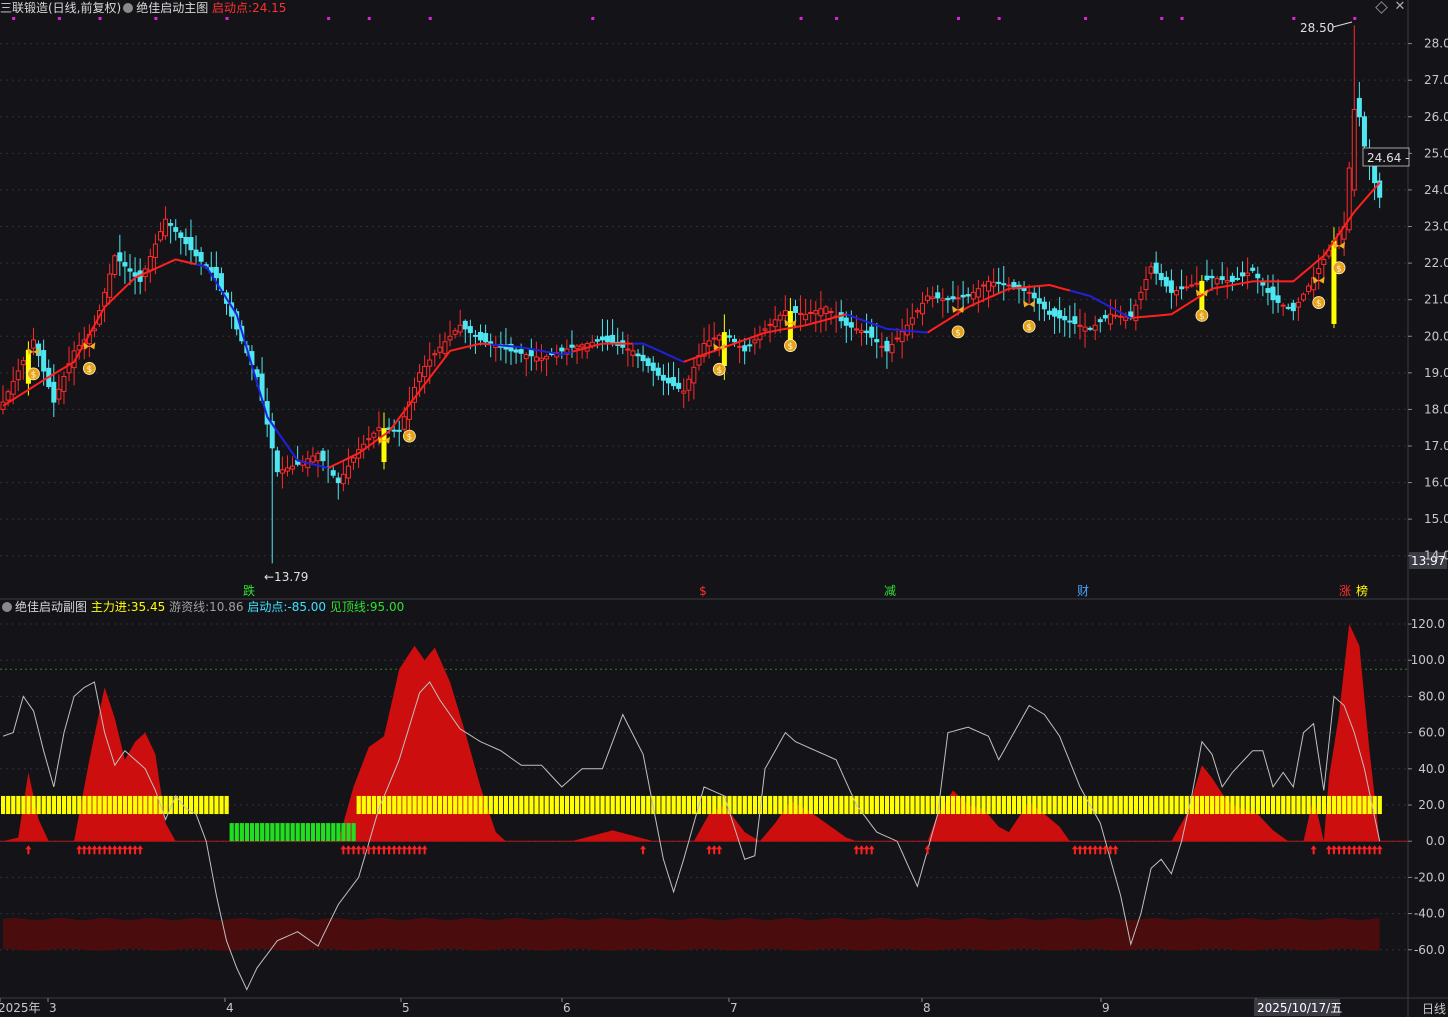 The height and width of the screenshot is (1017, 1448). I want to click on main-indicator-name: 绝佳启动主图, so click(172, 8).